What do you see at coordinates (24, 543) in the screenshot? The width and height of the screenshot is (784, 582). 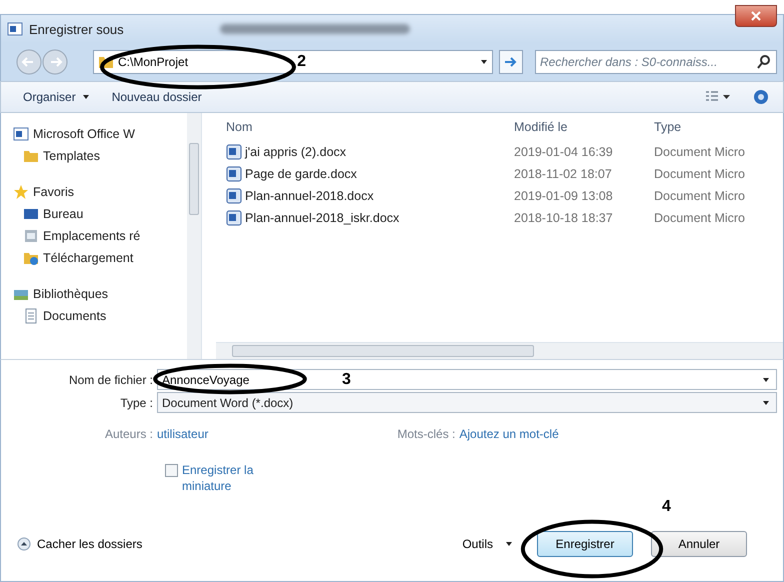 I see `collapse-icon` at bounding box center [24, 543].